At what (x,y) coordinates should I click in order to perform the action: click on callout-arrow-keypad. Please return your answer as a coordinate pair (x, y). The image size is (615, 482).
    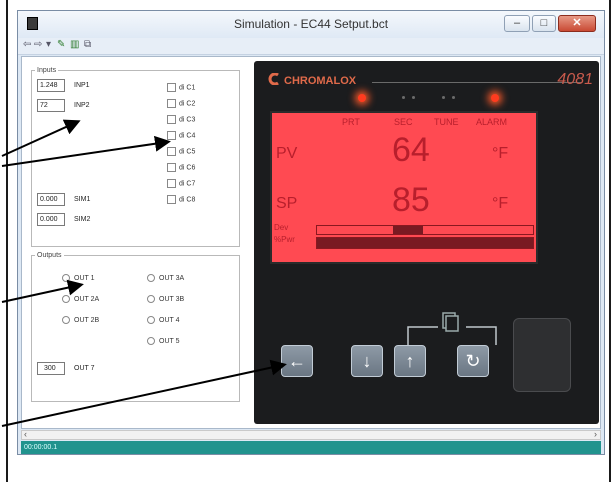
    Looking at the image, I should click on (144, 393).